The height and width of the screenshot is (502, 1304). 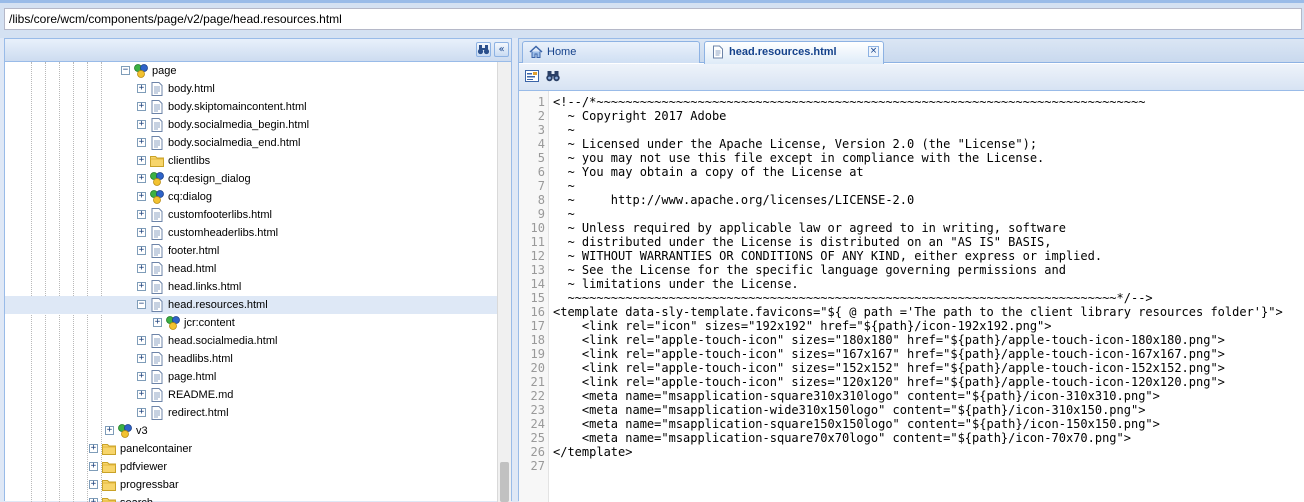 What do you see at coordinates (156, 449) in the screenshot?
I see `tree-node-label: panelcontainer` at bounding box center [156, 449].